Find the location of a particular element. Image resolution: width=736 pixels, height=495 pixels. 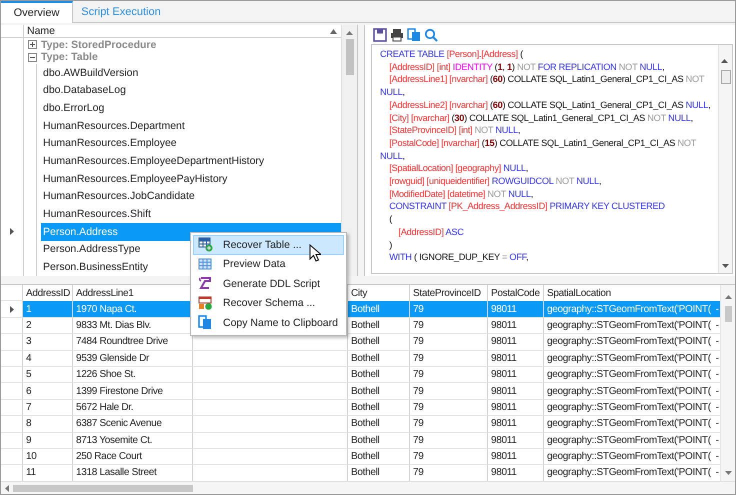

table-cell: 1226 Shoe St. is located at coordinates (133, 375).